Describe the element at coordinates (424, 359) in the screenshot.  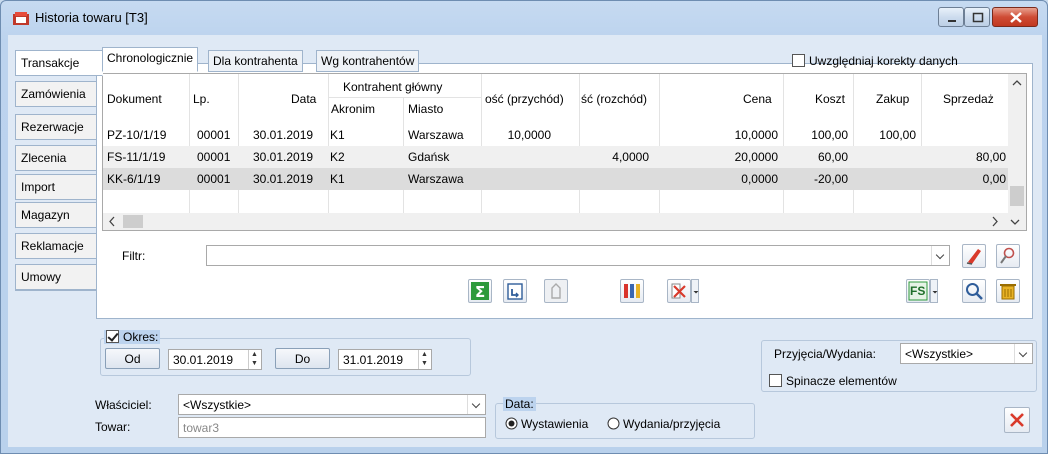
I see `do-spin-icon: ▲ ▼` at that location.